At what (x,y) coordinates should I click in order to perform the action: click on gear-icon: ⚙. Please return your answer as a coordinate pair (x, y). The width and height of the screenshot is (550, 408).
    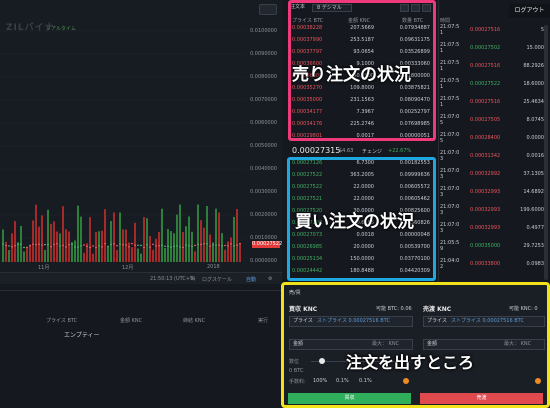
    Looking at the image, I should click on (270, 279).